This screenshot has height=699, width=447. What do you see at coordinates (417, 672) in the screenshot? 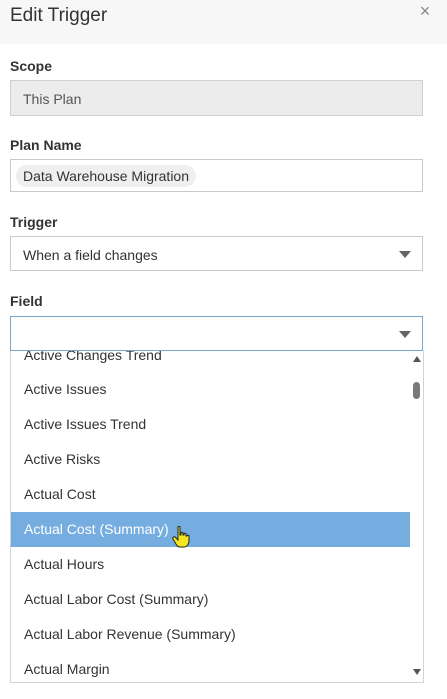
I see `scroll-down-arrow-icon` at bounding box center [417, 672].